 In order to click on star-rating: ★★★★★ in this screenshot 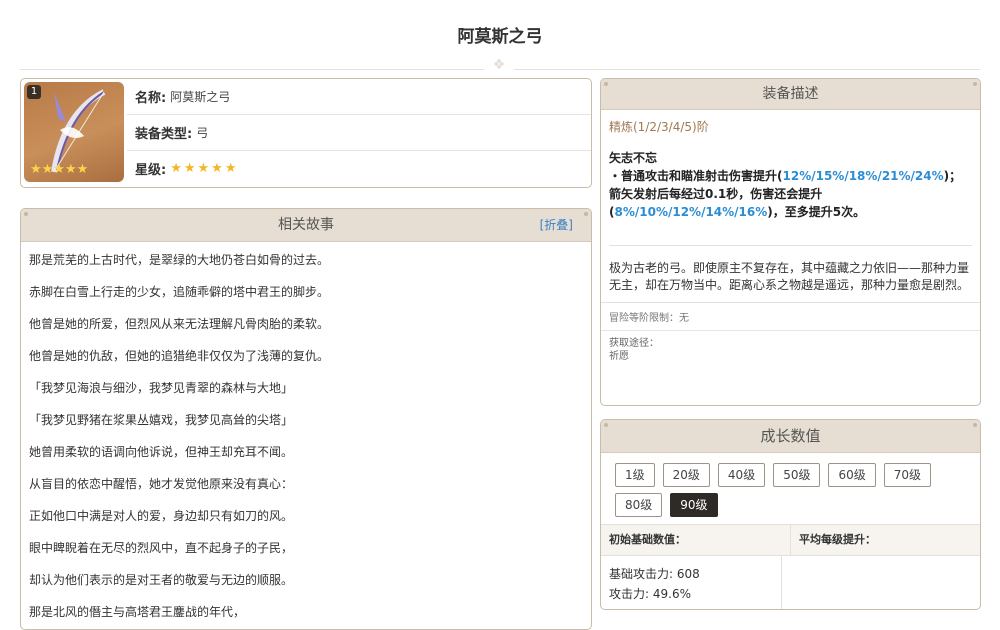, I will do `click(204, 168)`.